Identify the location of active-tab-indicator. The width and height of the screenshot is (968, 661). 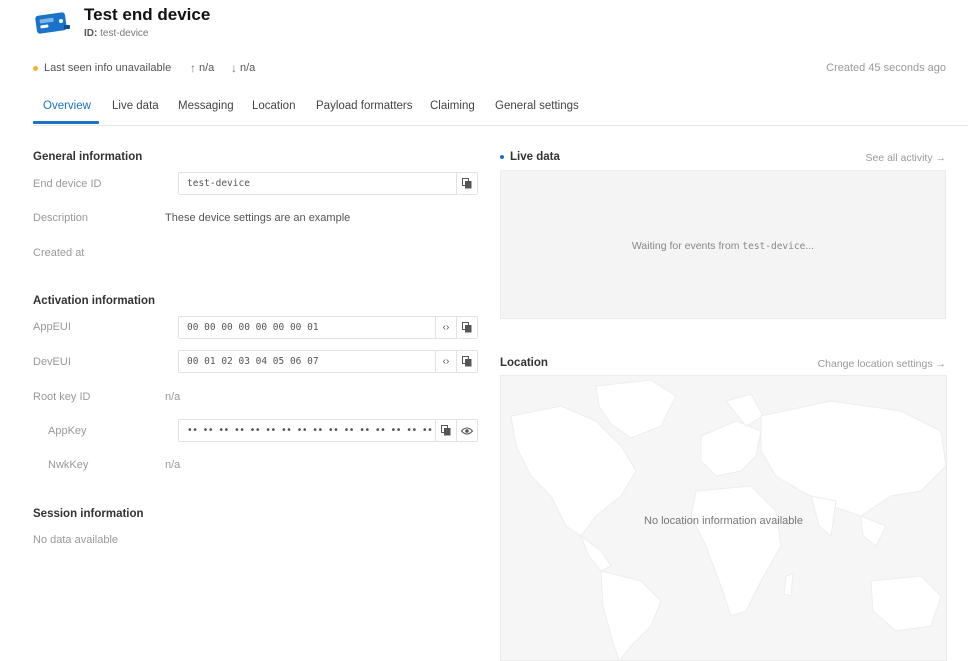
(66, 122).